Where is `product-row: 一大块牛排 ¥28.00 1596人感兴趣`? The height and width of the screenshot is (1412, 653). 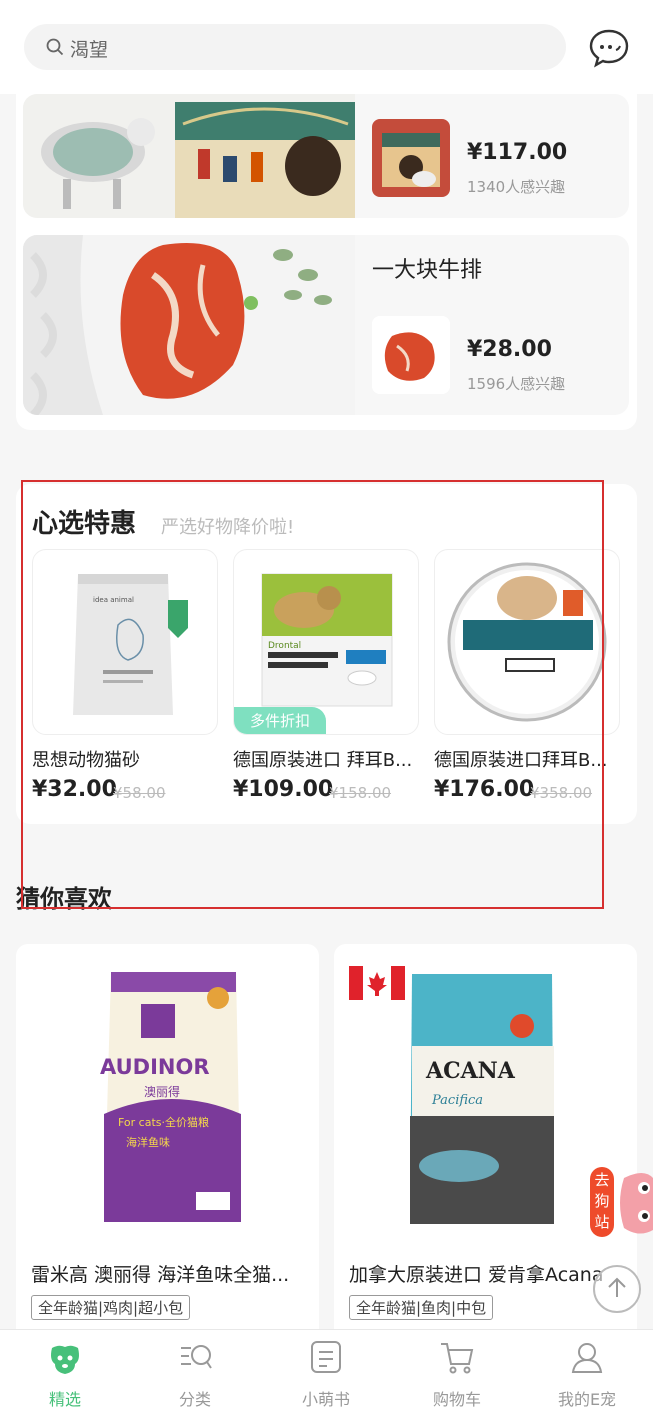 product-row: 一大块牛排 ¥28.00 1596人感兴趣 is located at coordinates (326, 325).